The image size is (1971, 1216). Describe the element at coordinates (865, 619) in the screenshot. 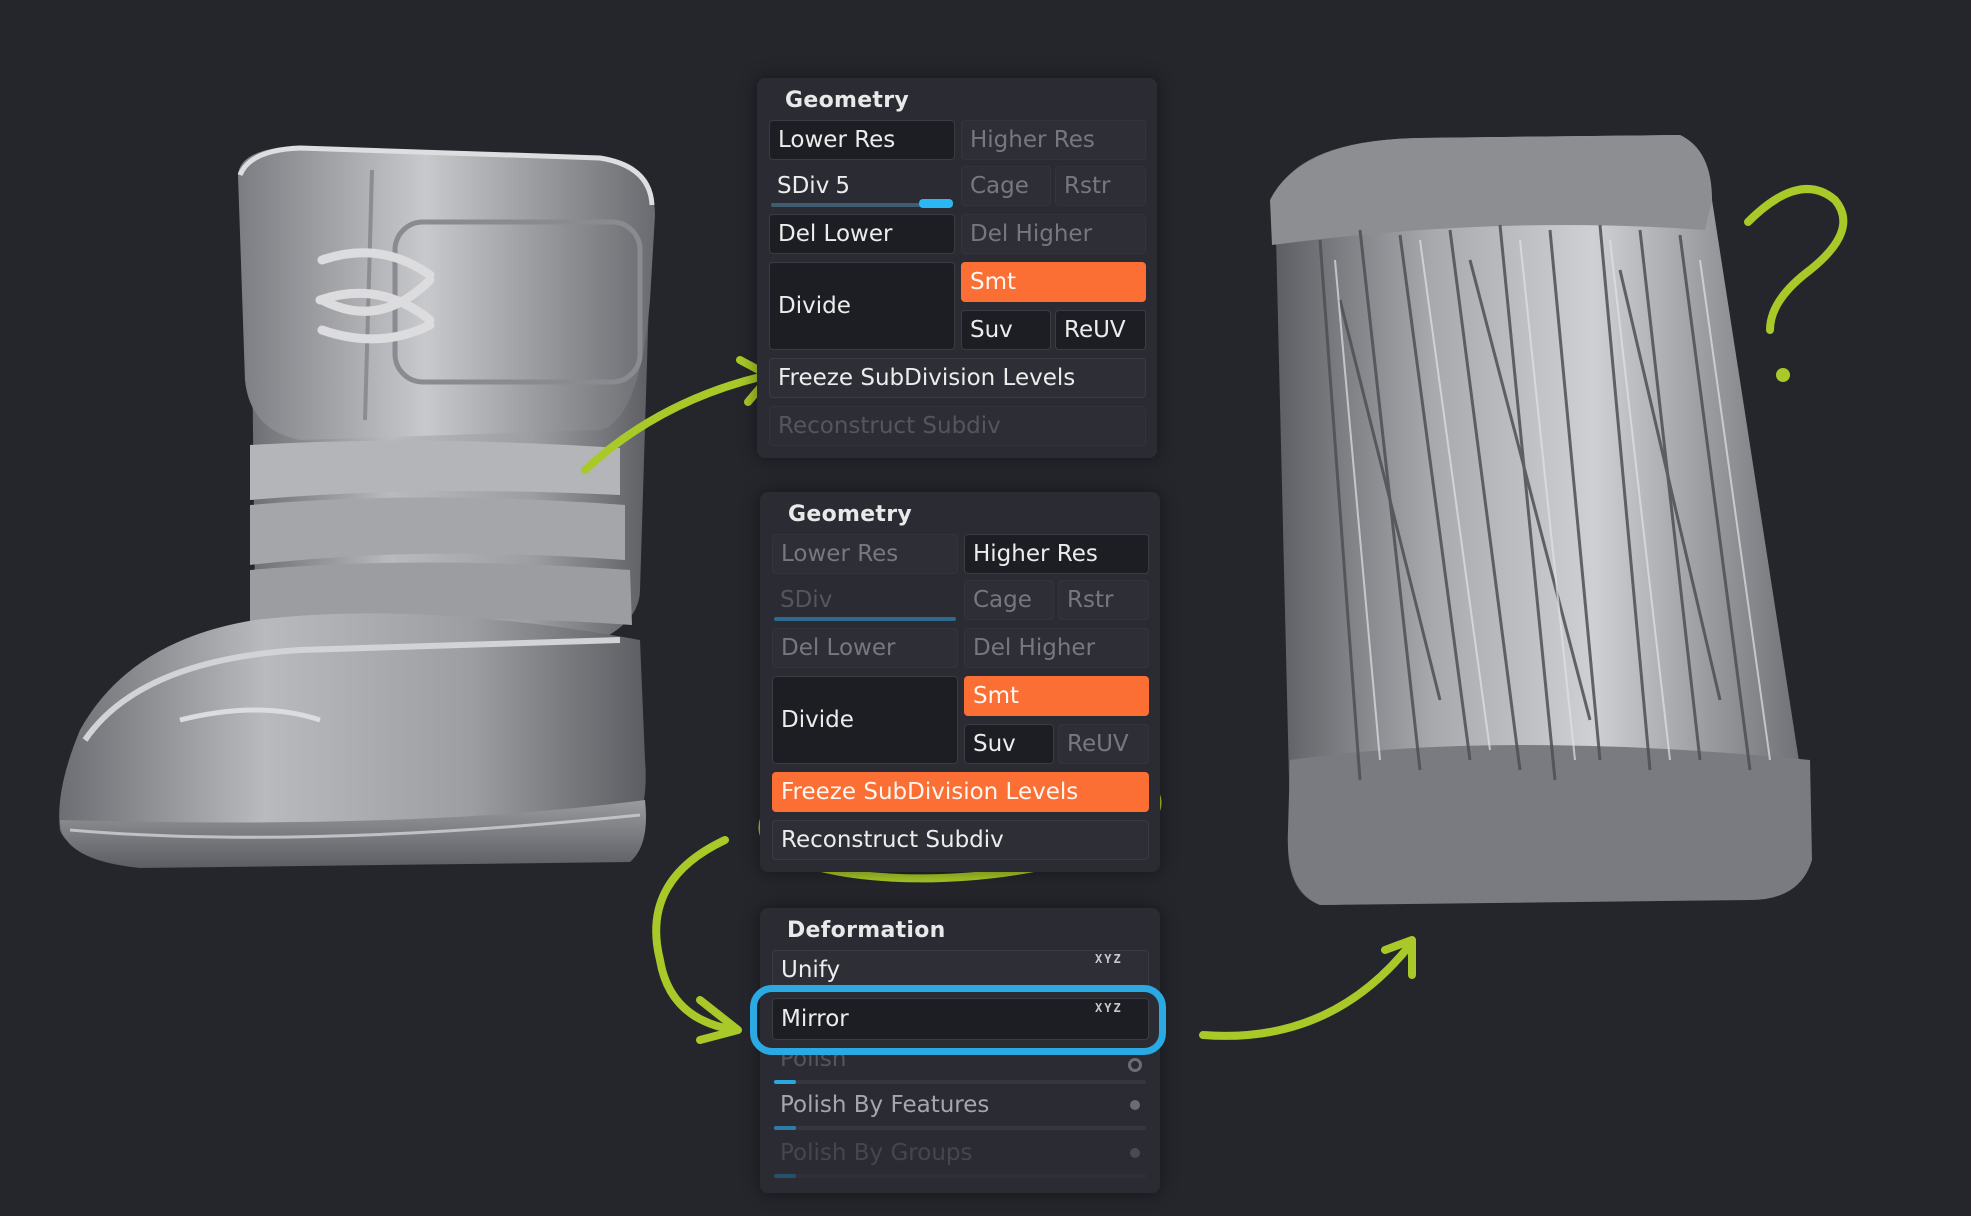

I see `sdiv-track` at that location.